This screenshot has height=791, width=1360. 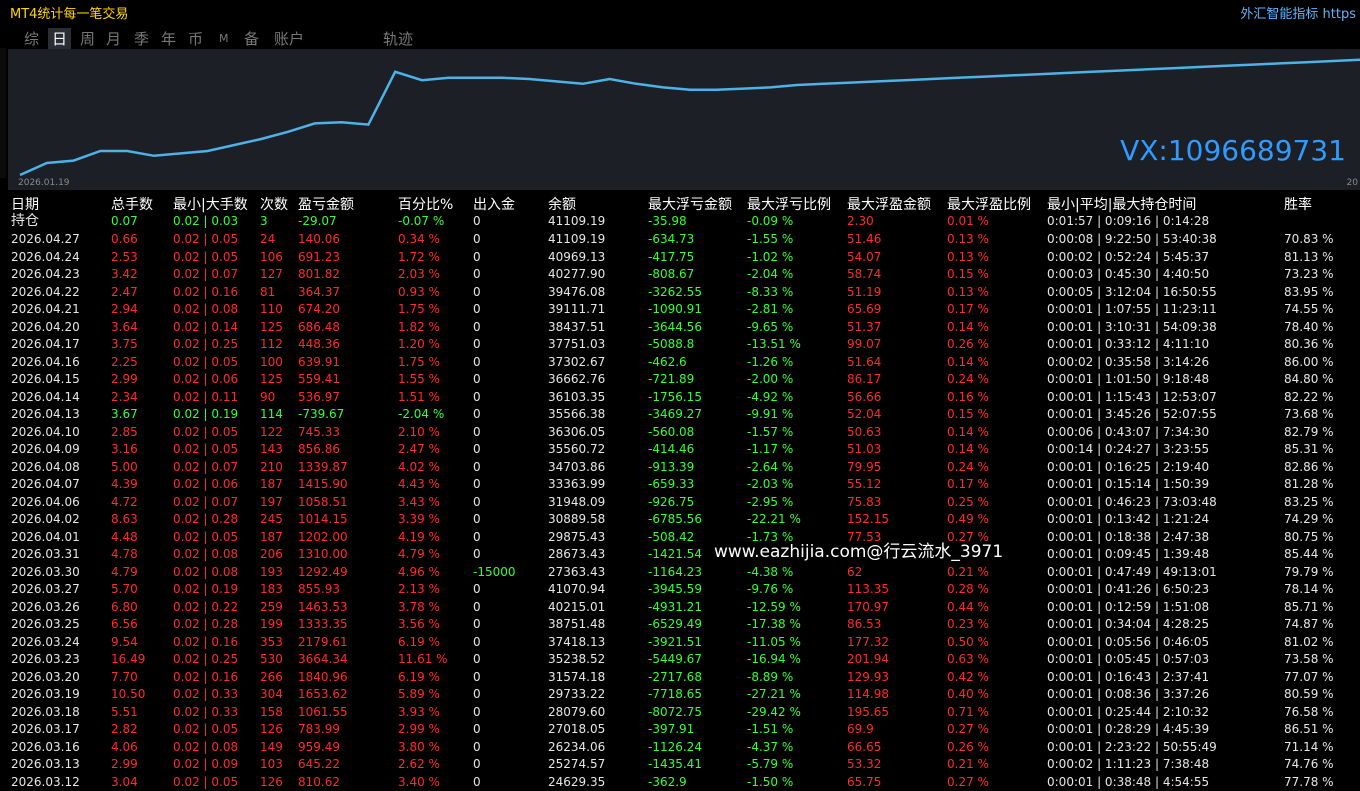 I want to click on cell-max_loss_pct: -2.03 %, so click(x=770, y=484).